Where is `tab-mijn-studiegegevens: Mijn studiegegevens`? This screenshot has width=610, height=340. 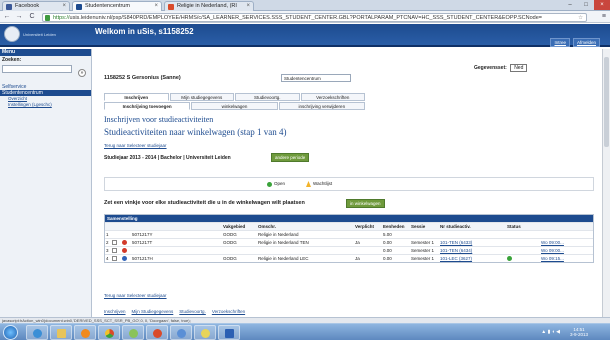
tab-mijn-studiegegevens: Mijn studiegegevens is located at coordinates (201, 97).